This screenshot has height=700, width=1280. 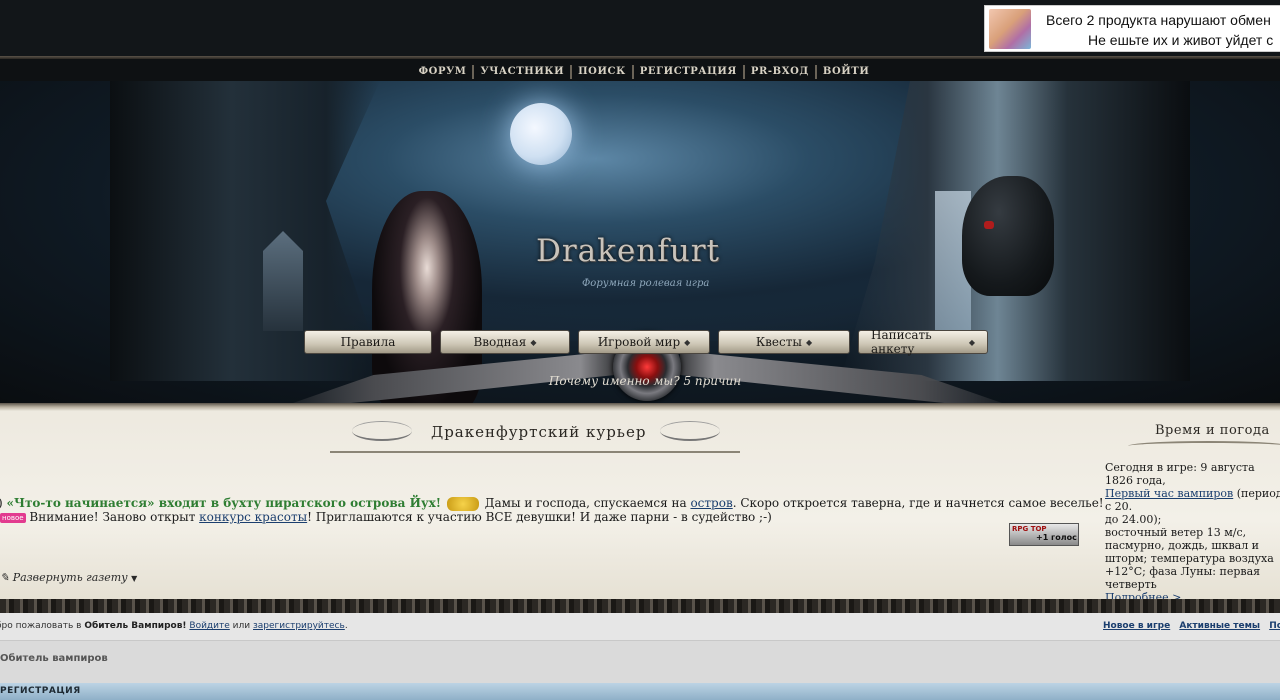 I want to click on menu-quests-button: Квесты ◆, so click(x=784, y=342).